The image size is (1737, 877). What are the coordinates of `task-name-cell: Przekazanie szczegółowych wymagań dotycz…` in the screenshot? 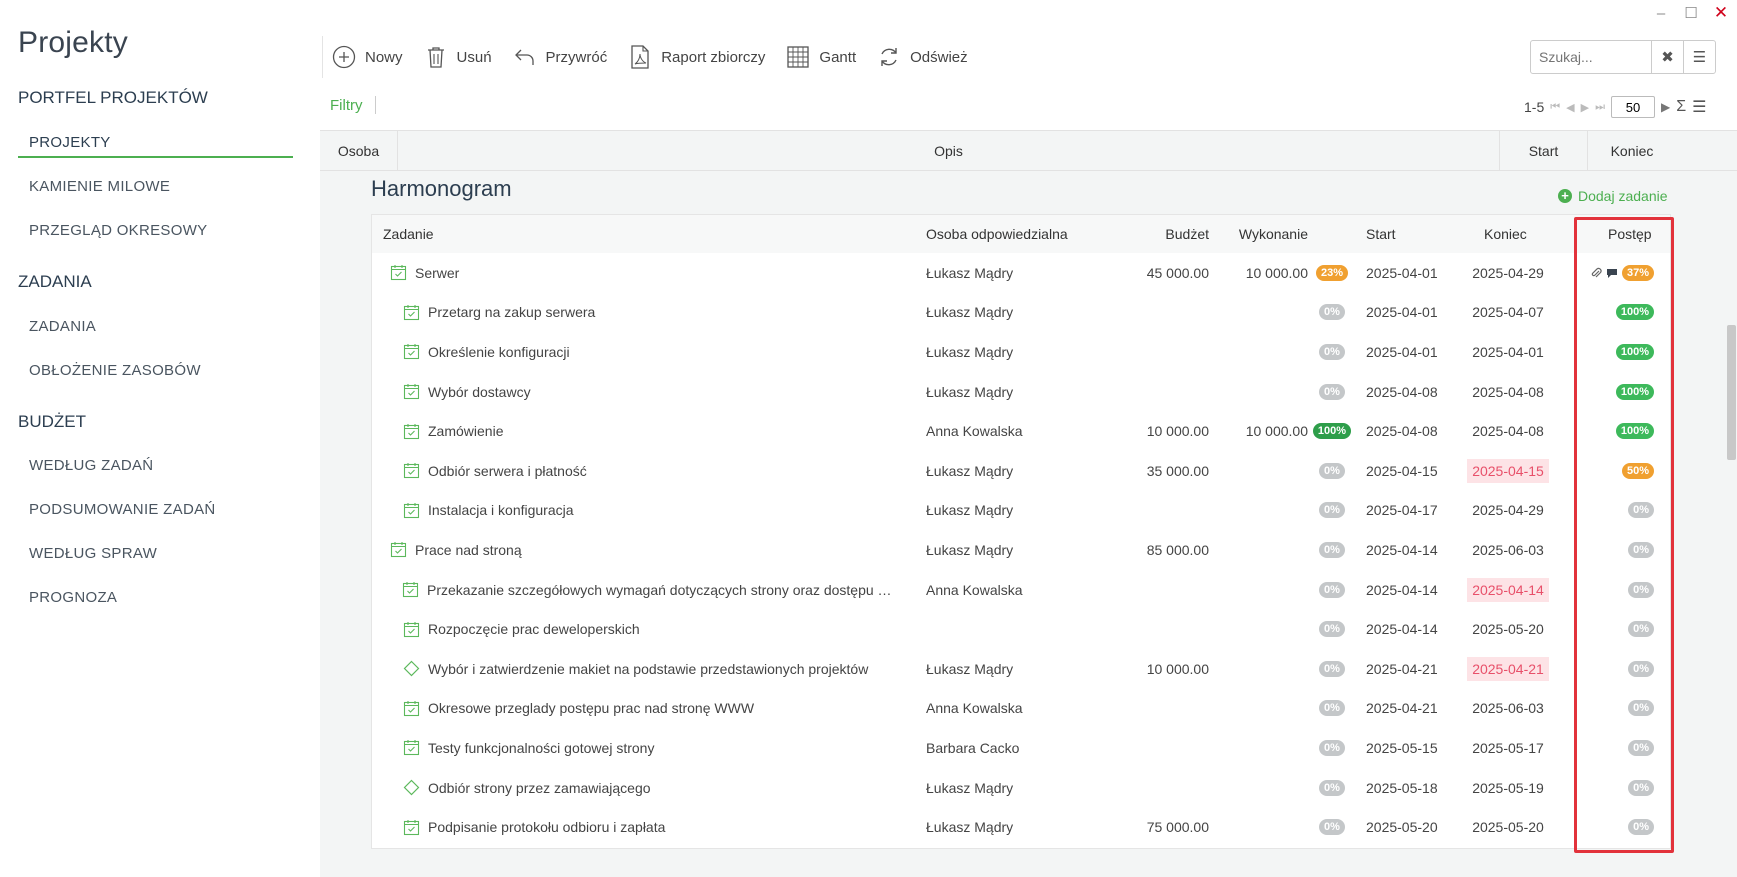 It's located at (647, 590).